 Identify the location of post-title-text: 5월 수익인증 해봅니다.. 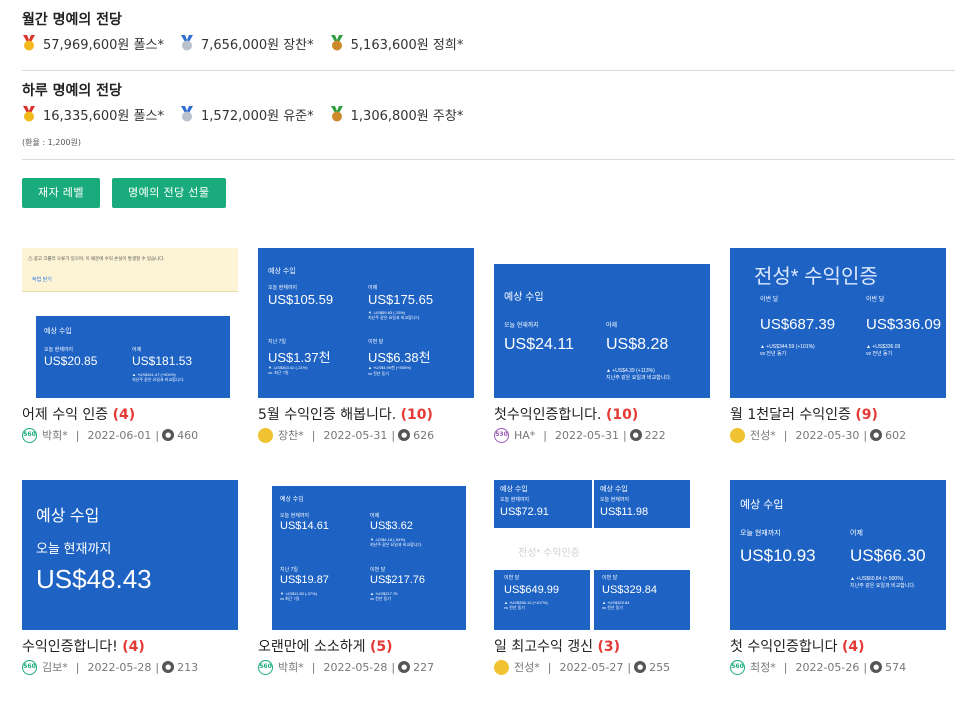
(329, 415).